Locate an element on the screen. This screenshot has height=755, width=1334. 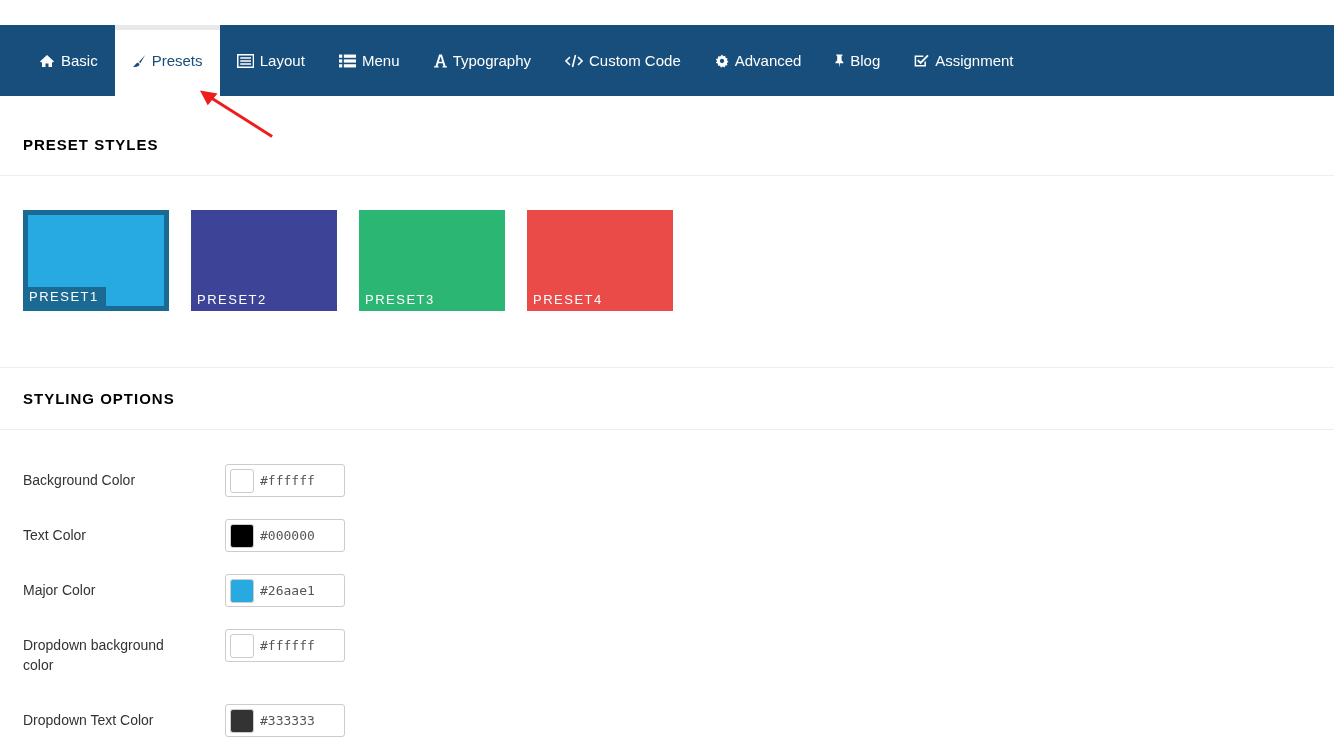
layout-icon is located at coordinates (245, 60).